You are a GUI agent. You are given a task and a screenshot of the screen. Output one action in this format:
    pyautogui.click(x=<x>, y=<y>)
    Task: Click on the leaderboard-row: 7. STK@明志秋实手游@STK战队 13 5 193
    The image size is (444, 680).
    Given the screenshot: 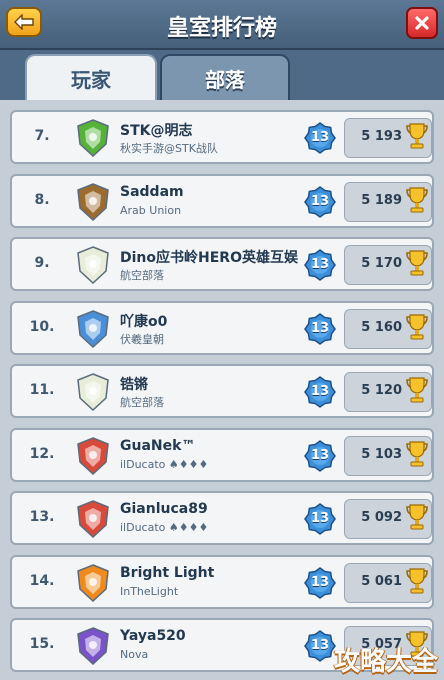 What is the action you would take?
    pyautogui.click(x=222, y=137)
    